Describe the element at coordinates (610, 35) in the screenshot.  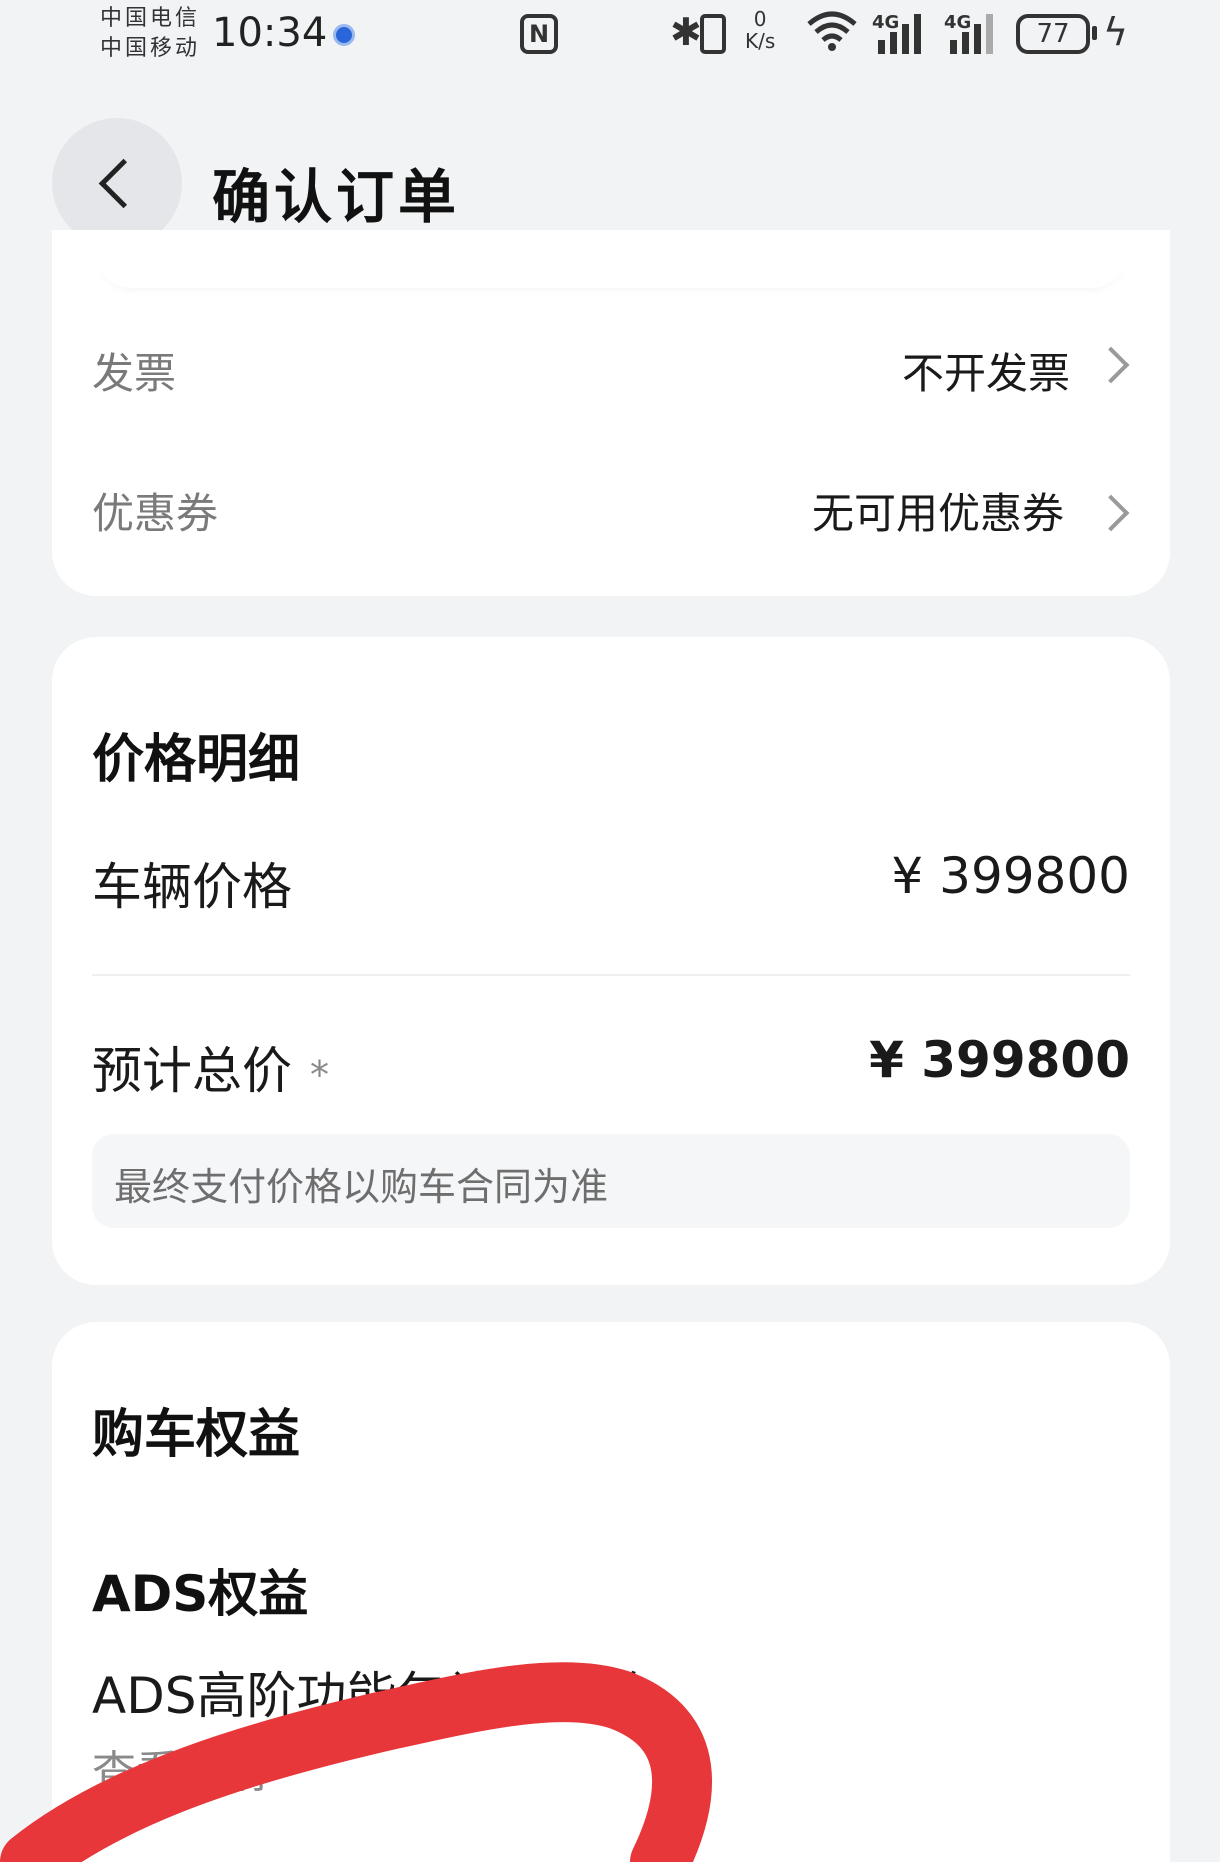
I see `status-bar: 中国电信 中国移动 10:34 N ✱ 0 K/s 4G 4G 77 ϟ` at that location.